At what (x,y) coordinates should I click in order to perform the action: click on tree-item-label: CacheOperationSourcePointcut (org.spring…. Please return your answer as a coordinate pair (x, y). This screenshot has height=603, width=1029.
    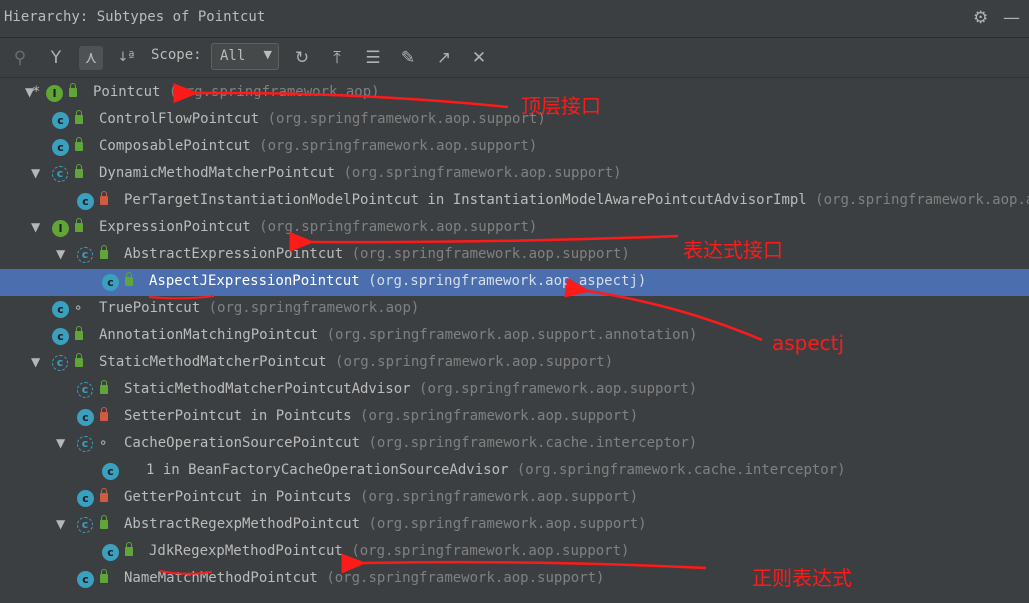
    Looking at the image, I should click on (410, 443).